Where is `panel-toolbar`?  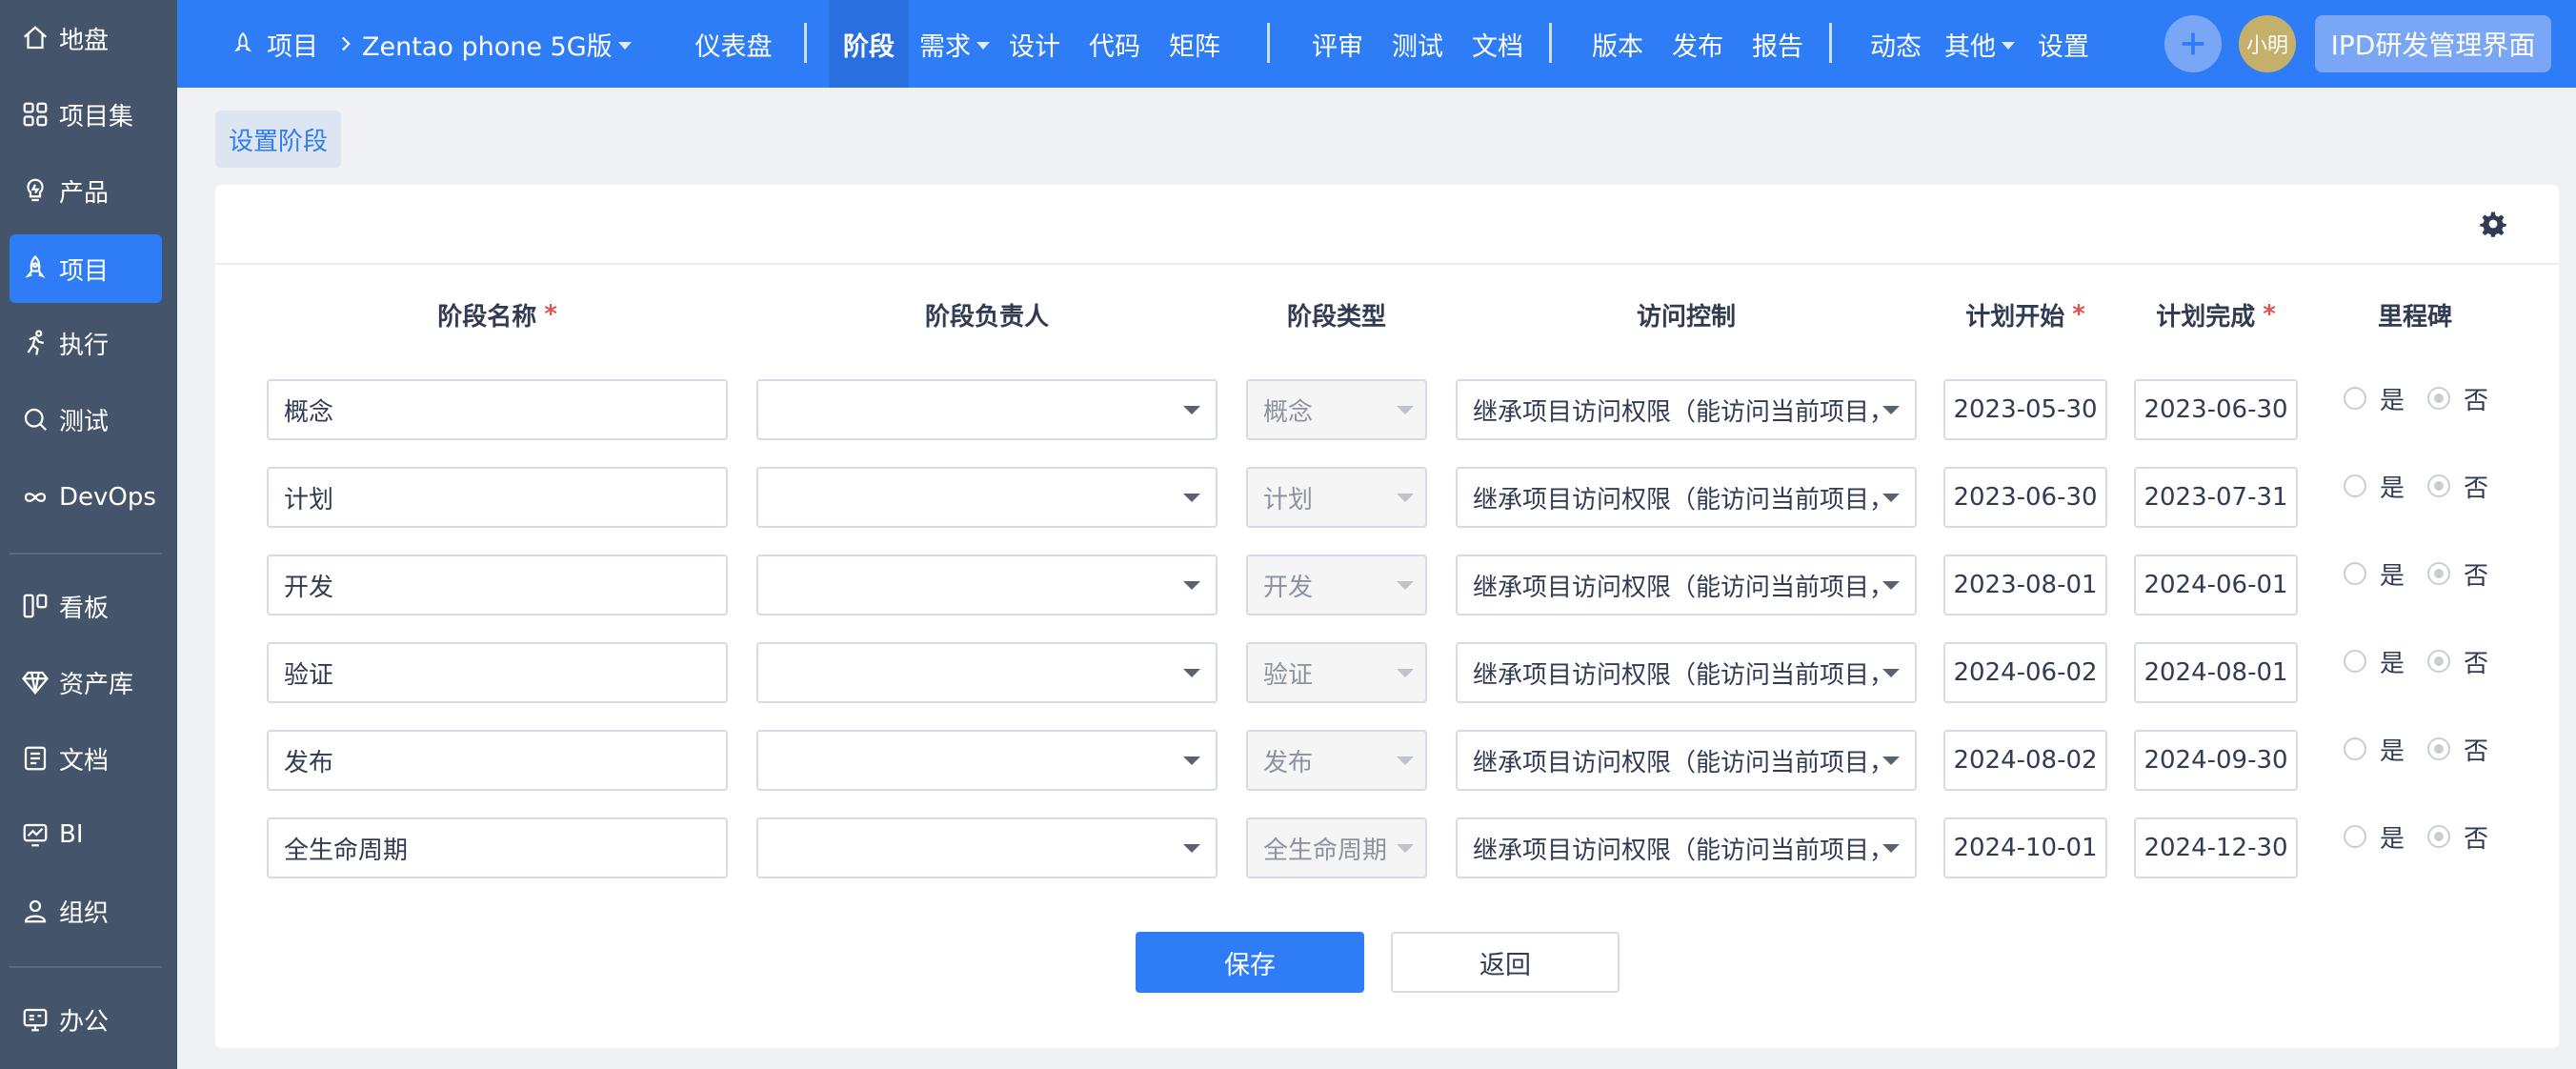 panel-toolbar is located at coordinates (1387, 225).